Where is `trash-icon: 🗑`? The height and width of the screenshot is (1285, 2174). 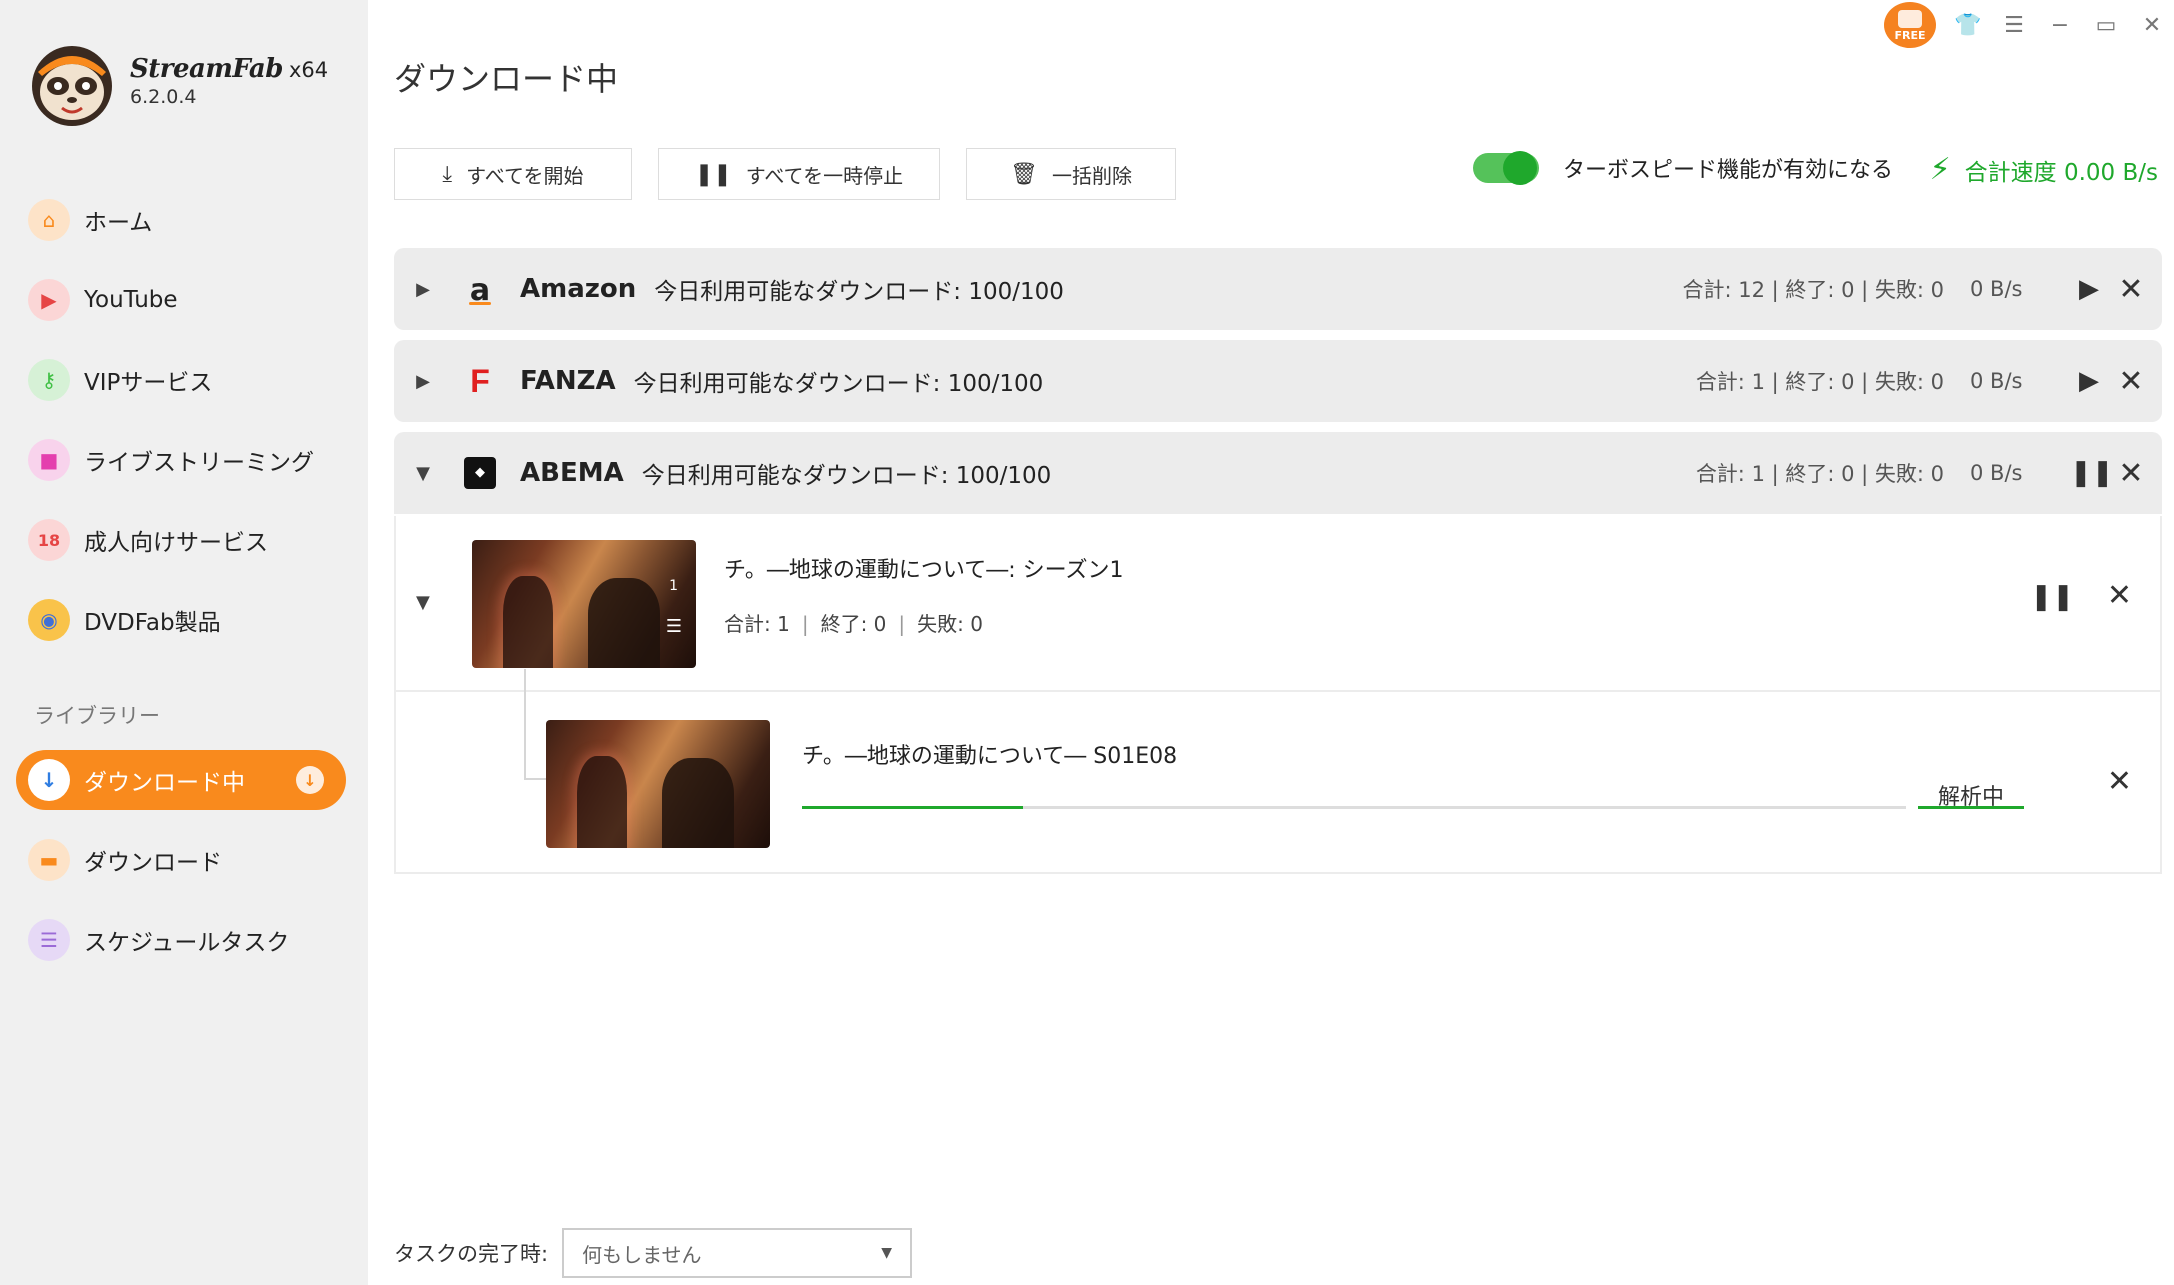 trash-icon: 🗑 is located at coordinates (1024, 174).